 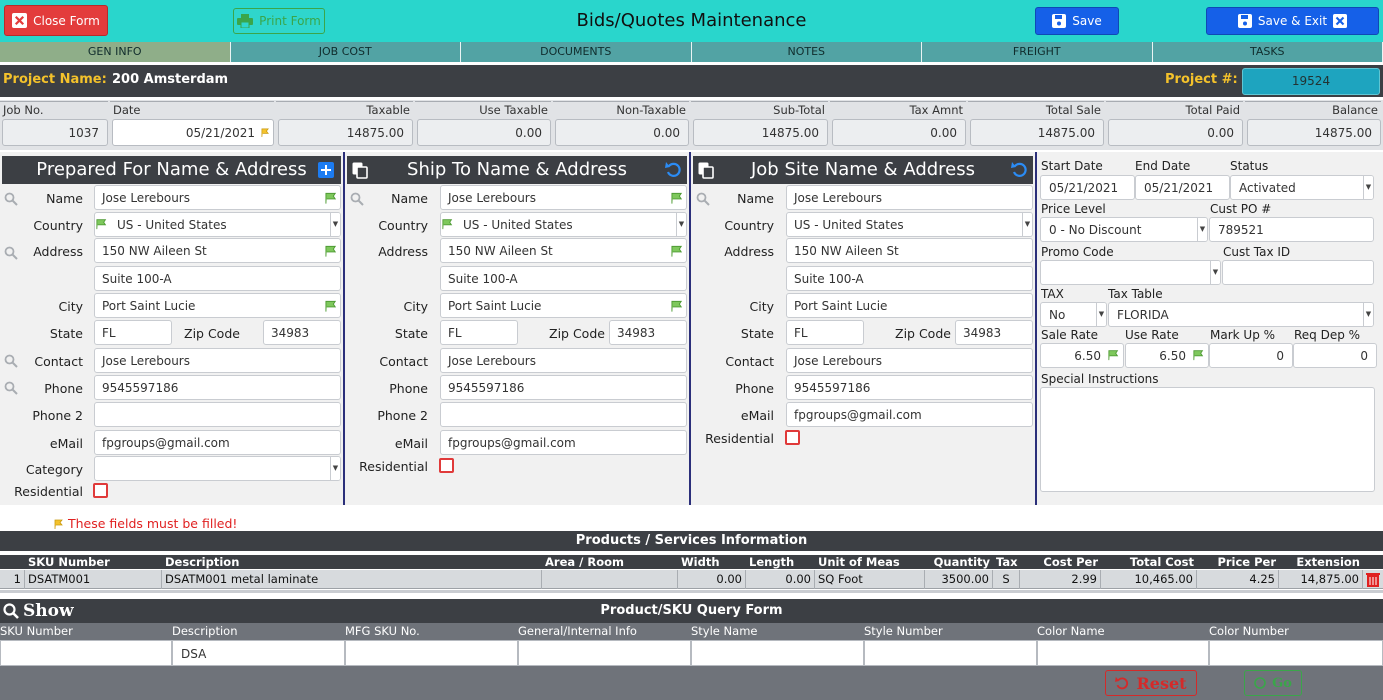 What do you see at coordinates (909, 224) in the screenshot?
I see `site-country-select: US - United States ▼` at bounding box center [909, 224].